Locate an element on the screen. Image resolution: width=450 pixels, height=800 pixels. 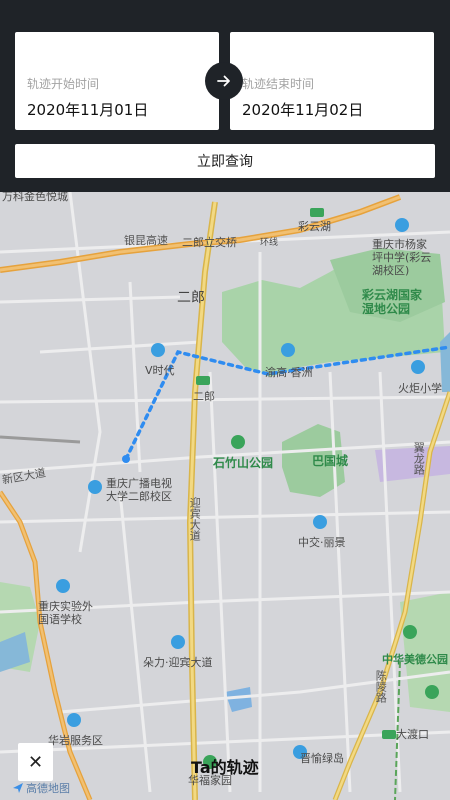
map-label-yilong: 翼龙路 is located at coordinates (419, 458).